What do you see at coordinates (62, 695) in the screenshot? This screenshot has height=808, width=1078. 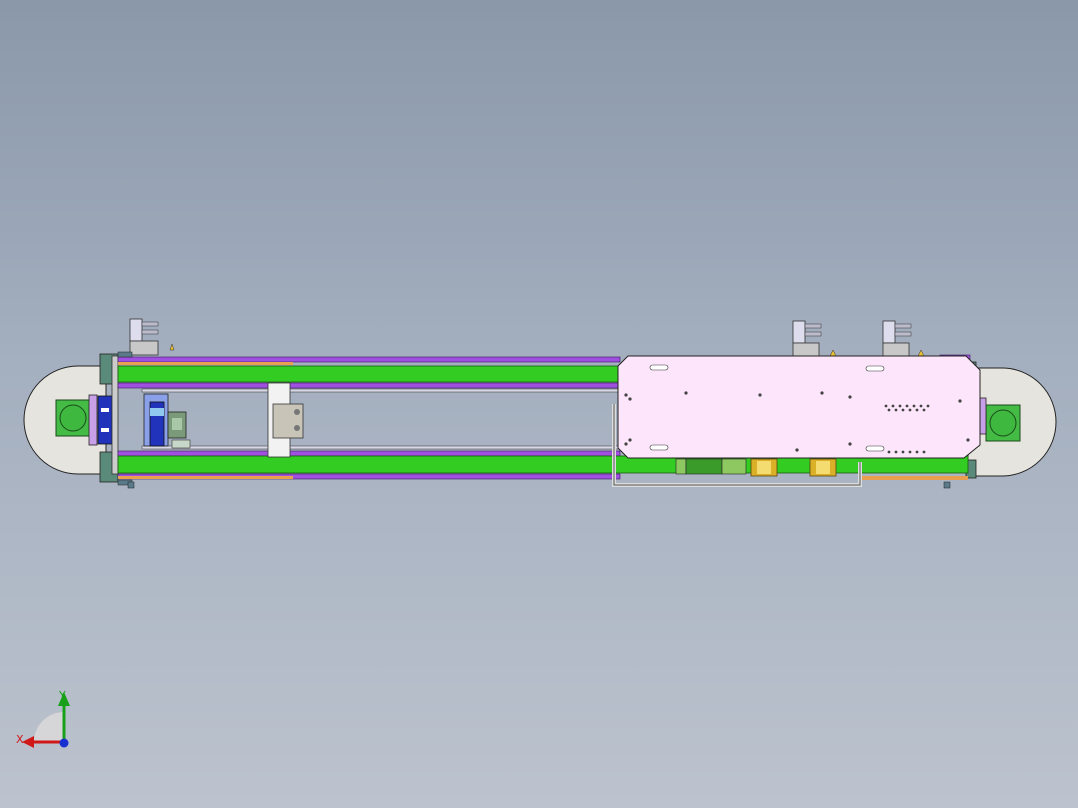 I see `y-axis-label: Y` at bounding box center [62, 695].